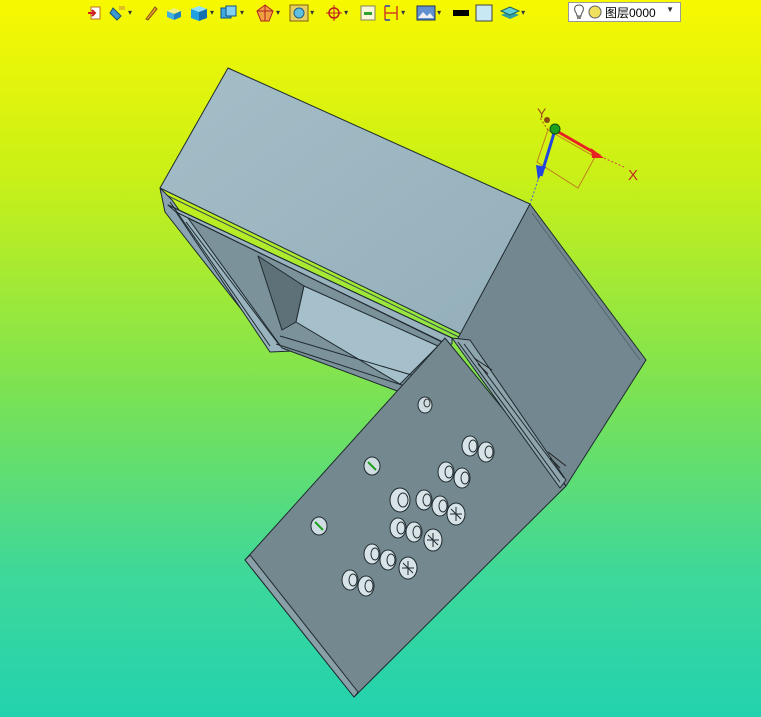 This screenshot has height=717, width=761. Describe the element at coordinates (542, 113) in the screenshot. I see `axis-y-label: Y` at that location.